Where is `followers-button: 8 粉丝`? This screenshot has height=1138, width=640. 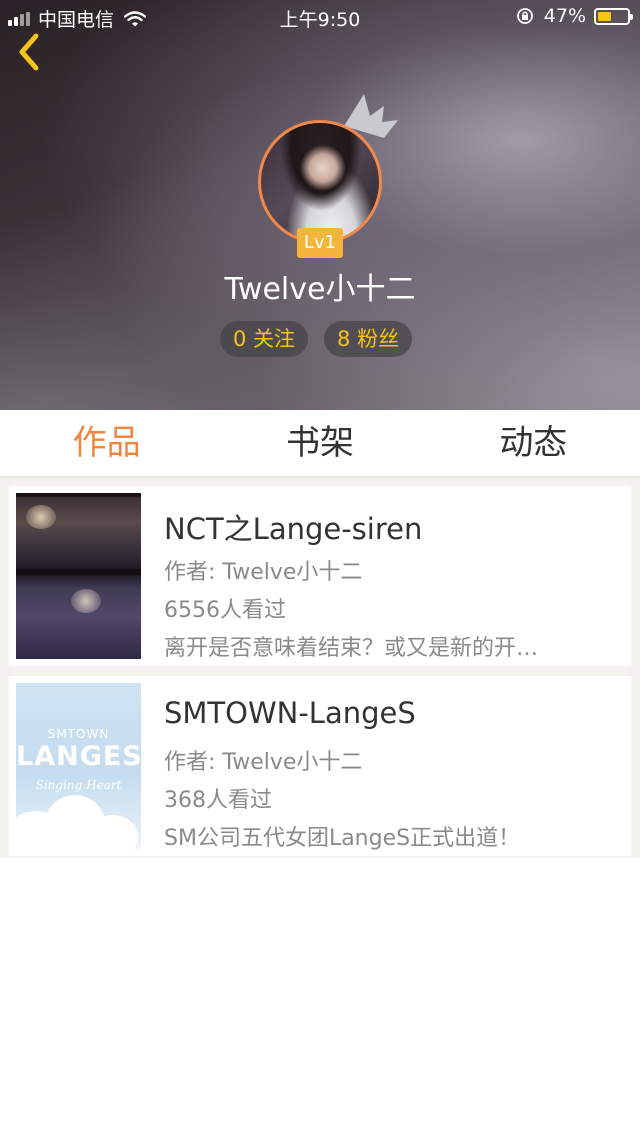
followers-button: 8 粉丝 is located at coordinates (368, 339).